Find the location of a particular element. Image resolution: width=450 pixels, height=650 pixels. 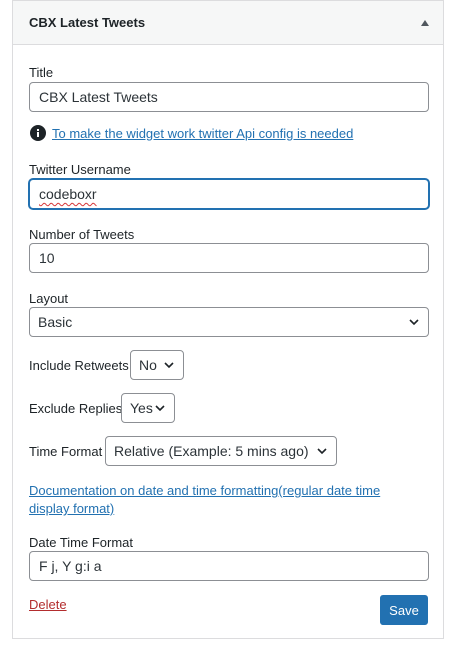

arrow-up-icon is located at coordinates (425, 22).